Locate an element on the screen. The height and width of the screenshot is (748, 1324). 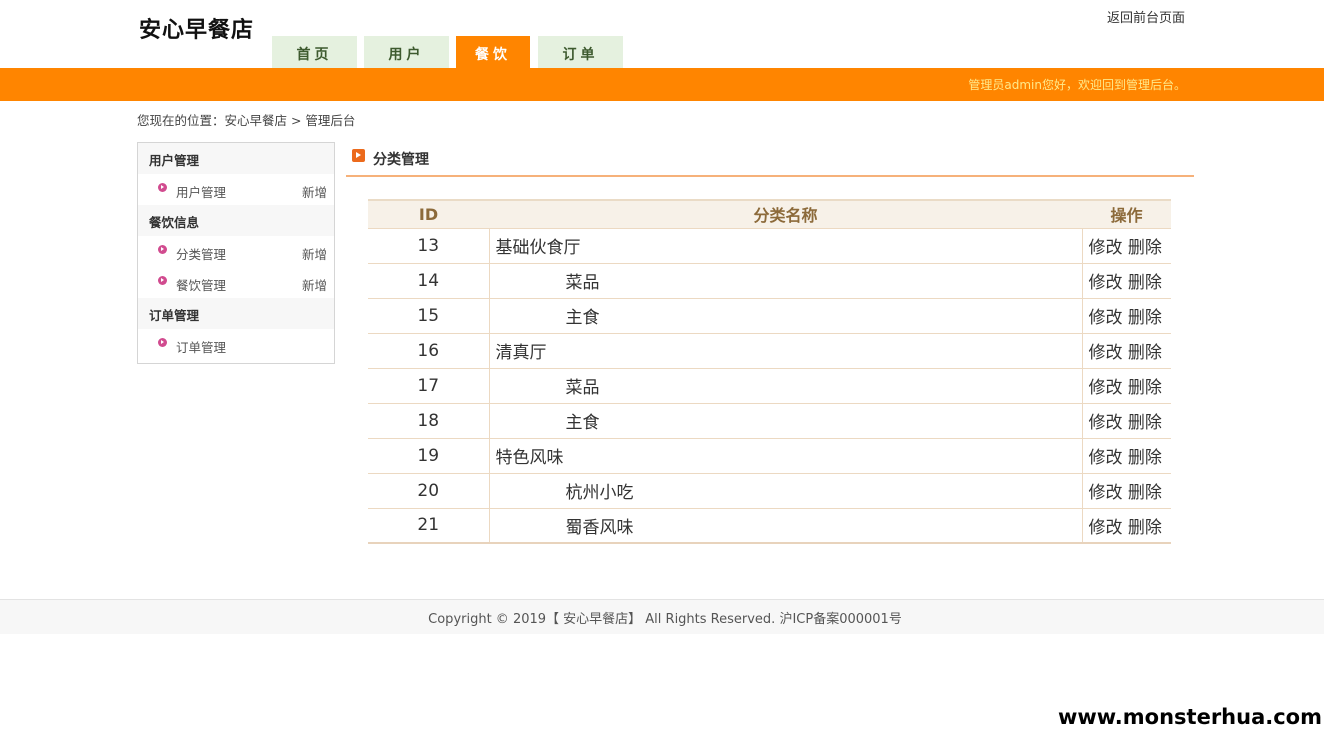
sidebar-item-label: 用户管理 is located at coordinates (201, 191).